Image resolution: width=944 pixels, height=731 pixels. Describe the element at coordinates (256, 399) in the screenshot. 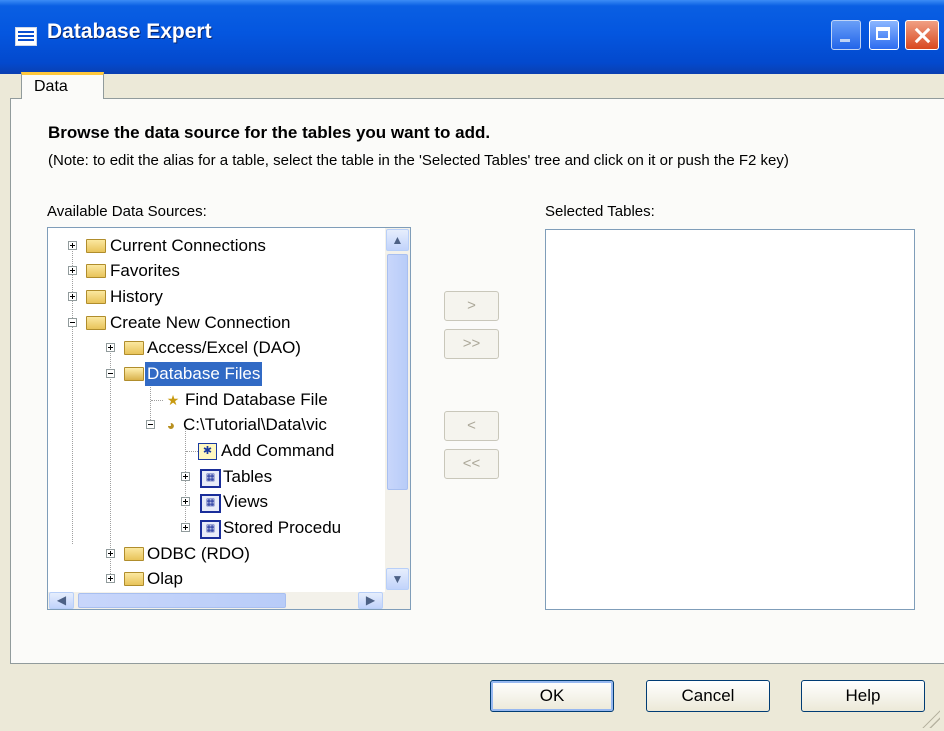

I see `tree-item-label: Find Database File` at that location.